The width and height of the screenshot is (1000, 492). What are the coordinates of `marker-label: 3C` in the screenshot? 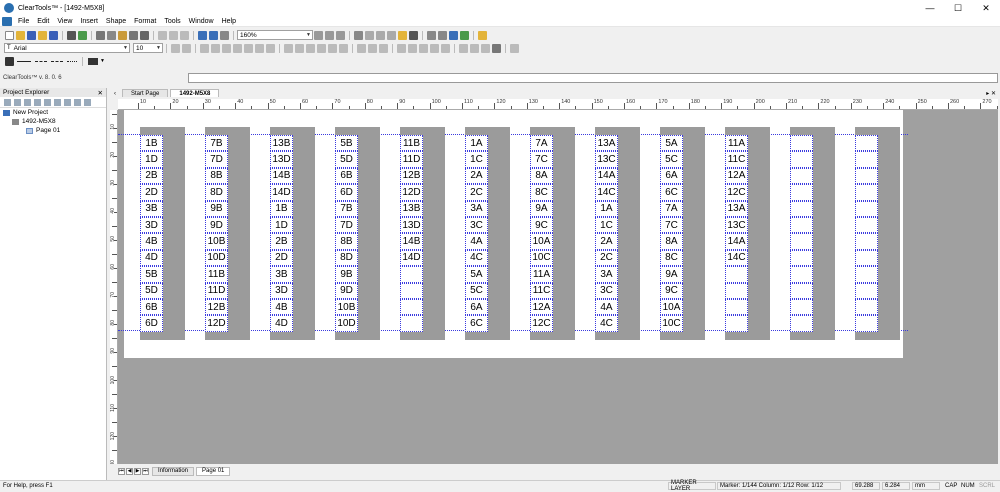 It's located at (606, 290).